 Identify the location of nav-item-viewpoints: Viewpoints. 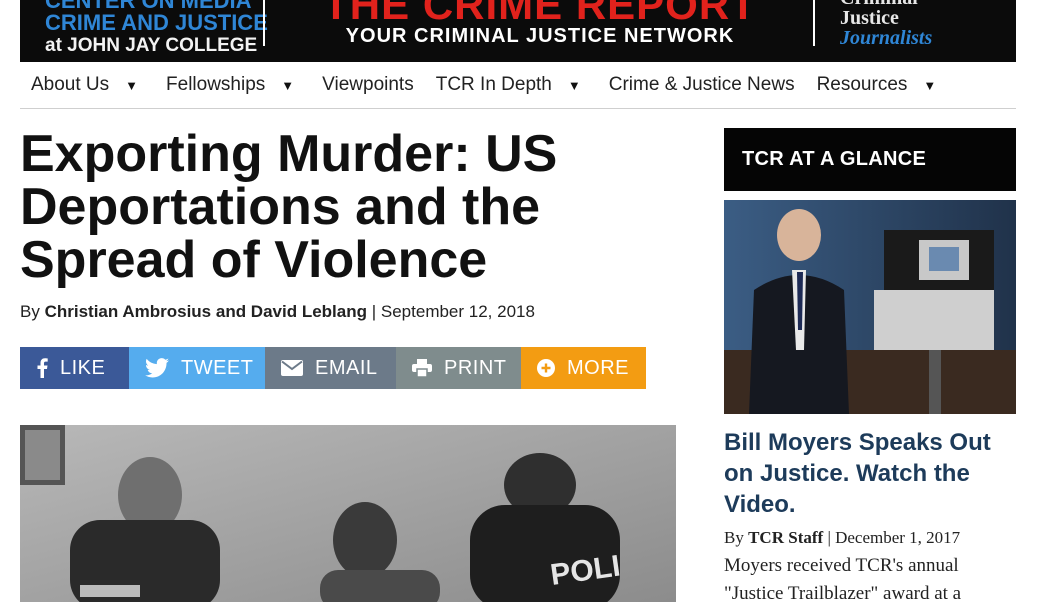
(368, 85).